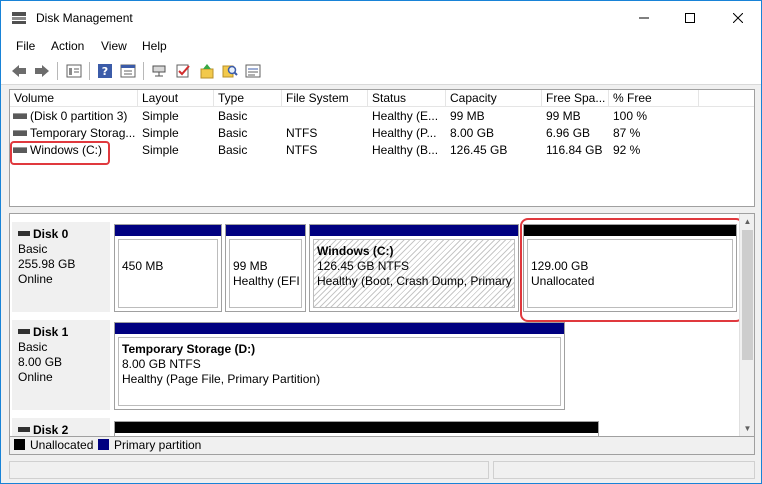 The width and height of the screenshot is (762, 484). Describe the element at coordinates (407, 98) in the screenshot. I see `column-status: Status` at that location.